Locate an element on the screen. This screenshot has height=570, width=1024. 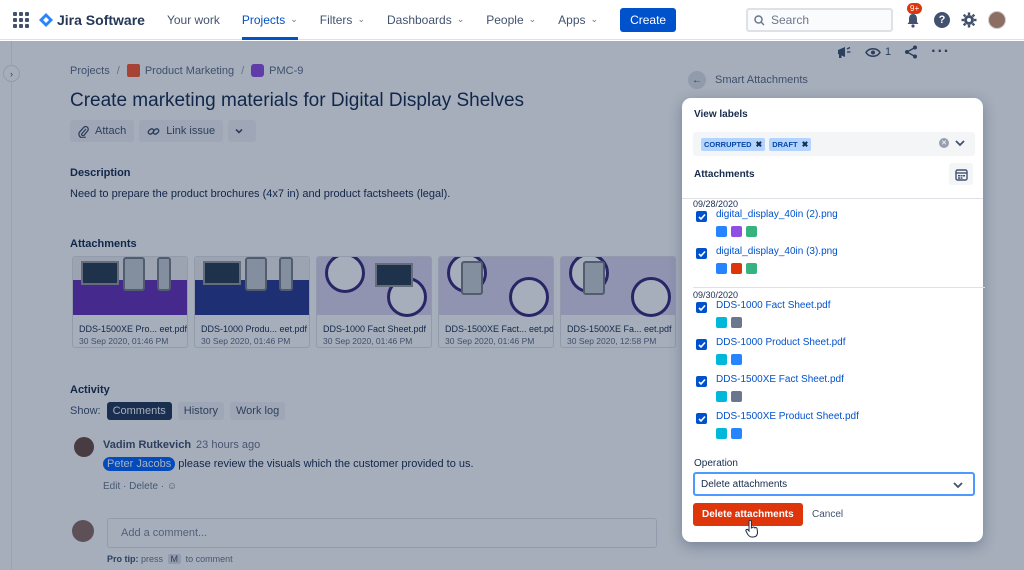
date-divider is located at coordinates (839, 287).